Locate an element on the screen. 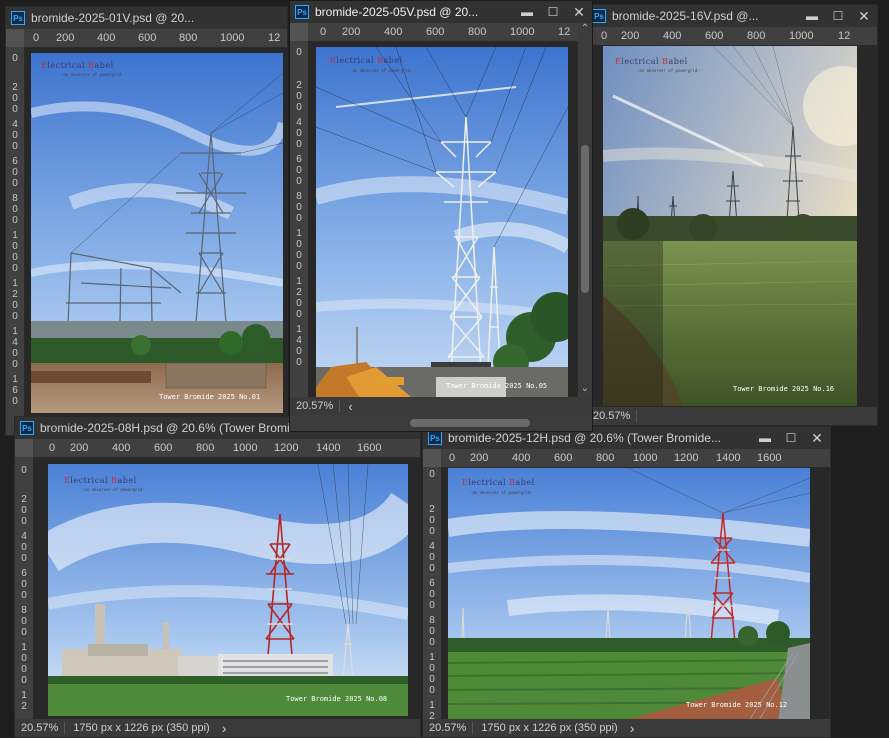 This screenshot has height=738, width=889. vertical-scrollbar: ⌃ ⌄ is located at coordinates (585, 210).